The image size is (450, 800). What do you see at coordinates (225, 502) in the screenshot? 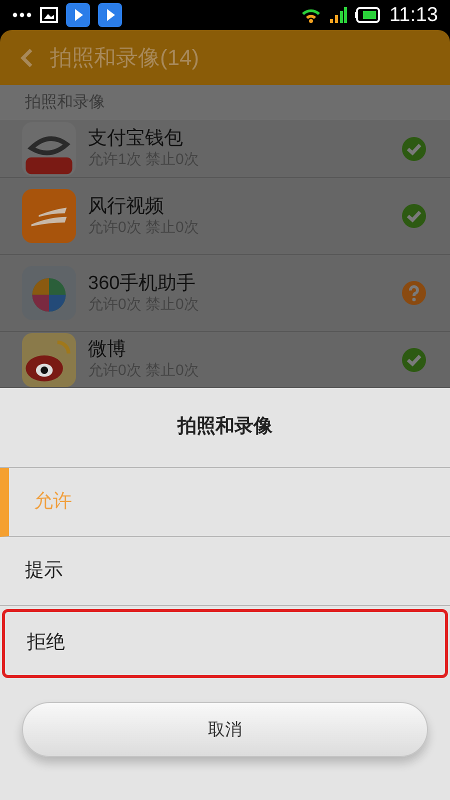
I see `sheet-option: 允许` at bounding box center [225, 502].